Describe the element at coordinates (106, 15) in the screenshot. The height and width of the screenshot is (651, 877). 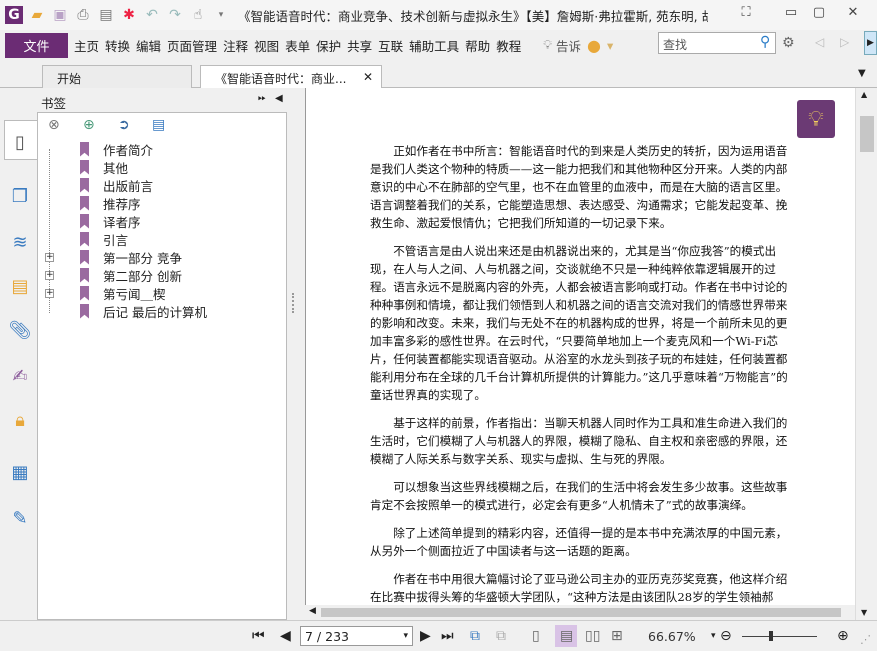
I see `properties-icon: ▤` at that location.